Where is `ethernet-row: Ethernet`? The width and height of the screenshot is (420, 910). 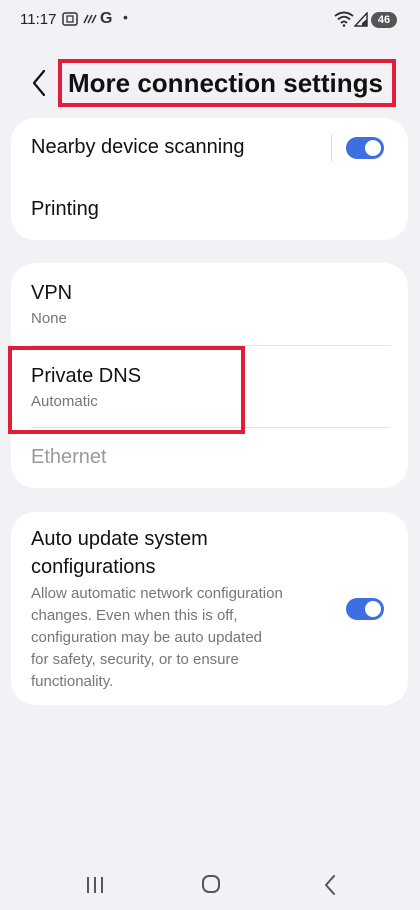
ethernet-row: Ethernet is located at coordinates (209, 458).